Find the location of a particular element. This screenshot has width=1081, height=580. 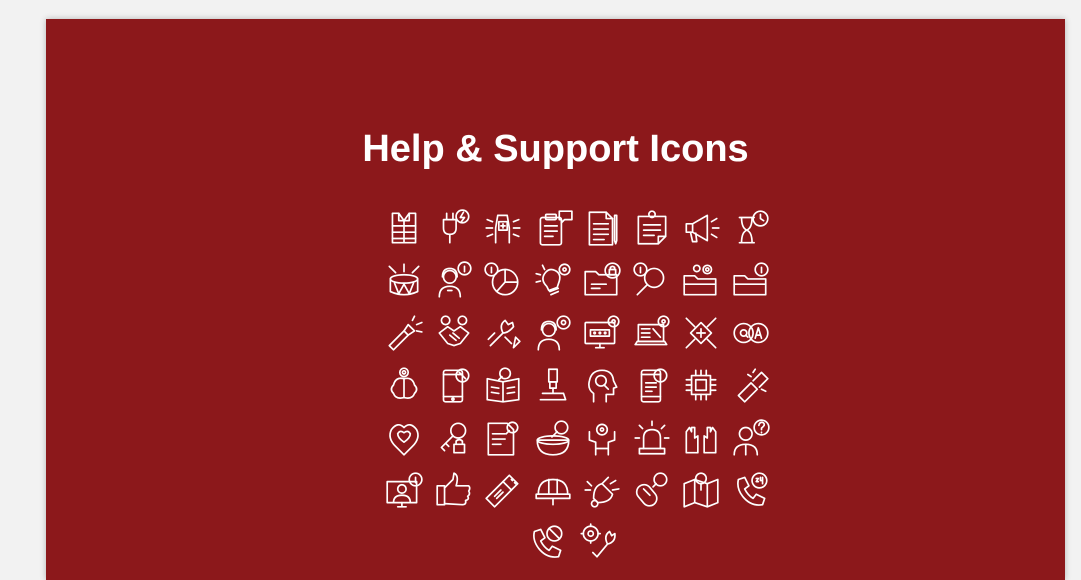

document-pen-icon is located at coordinates (602, 228).